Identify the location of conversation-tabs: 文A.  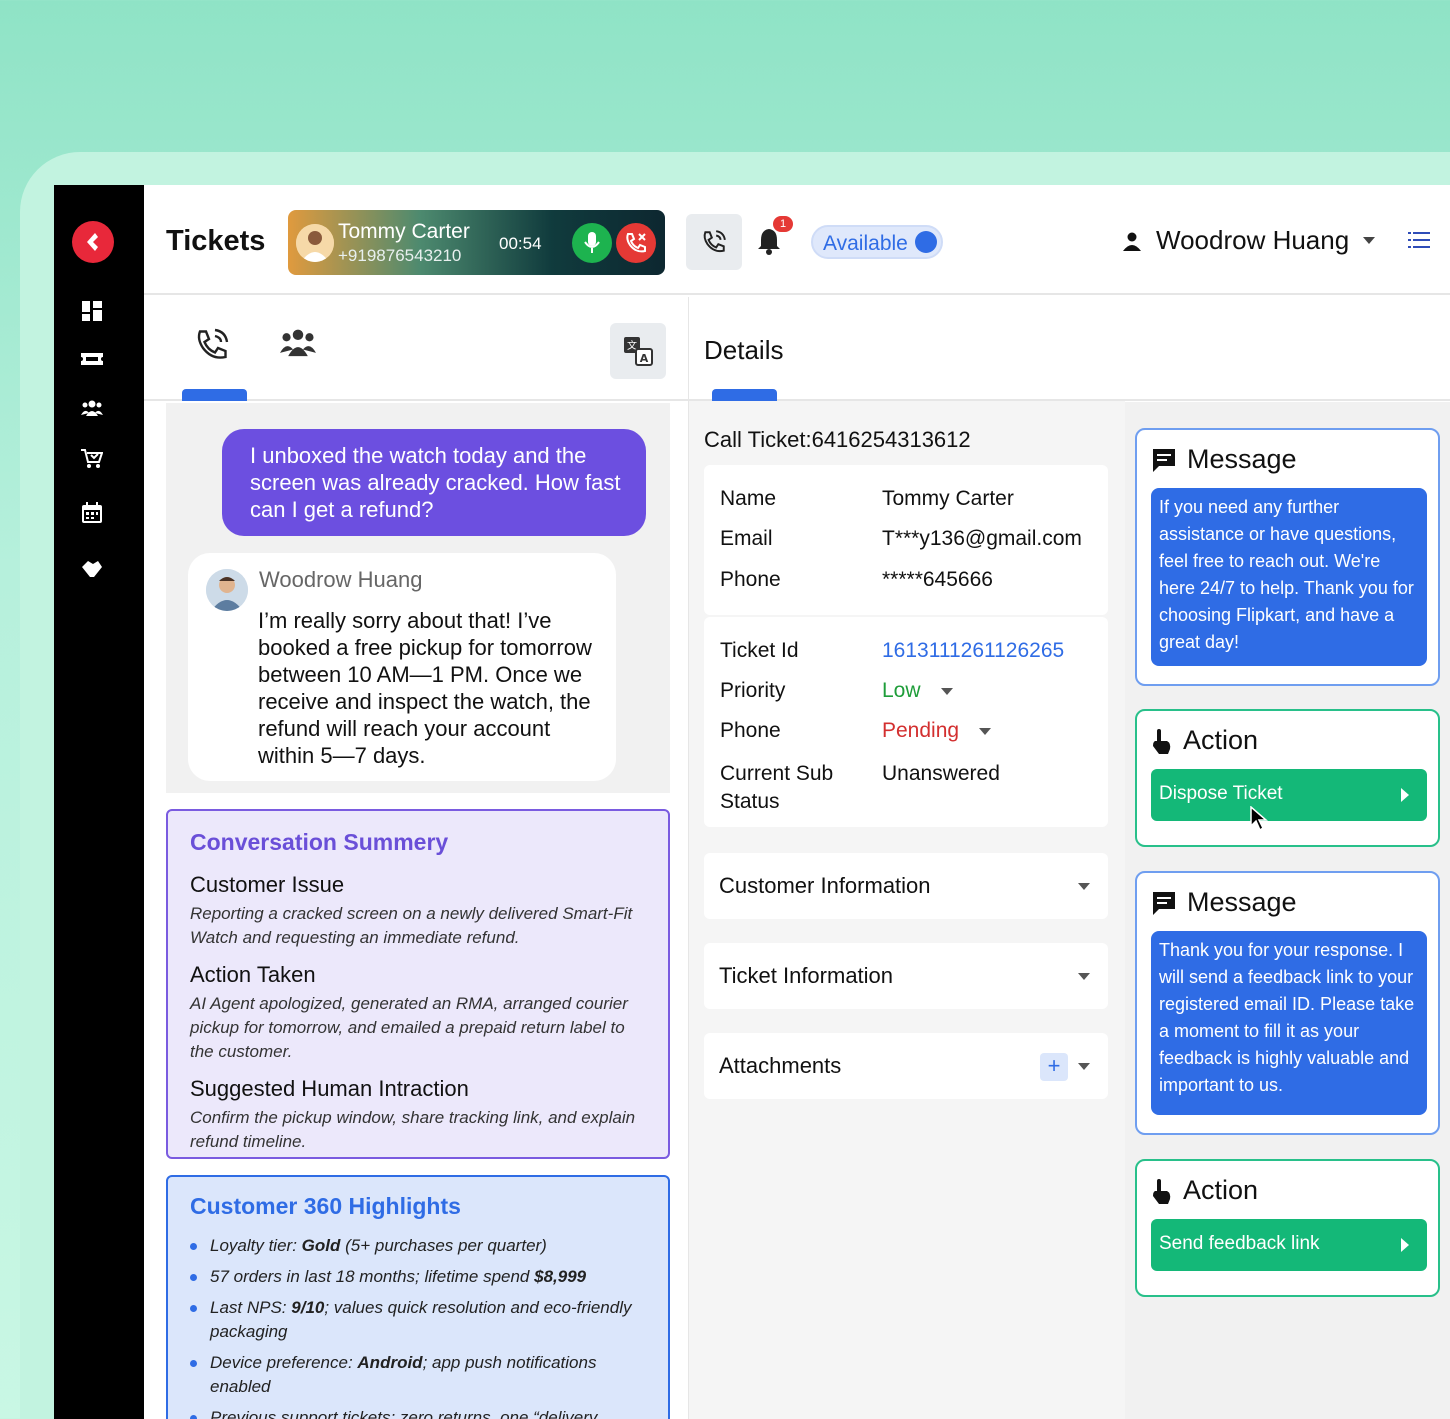
(416, 349).